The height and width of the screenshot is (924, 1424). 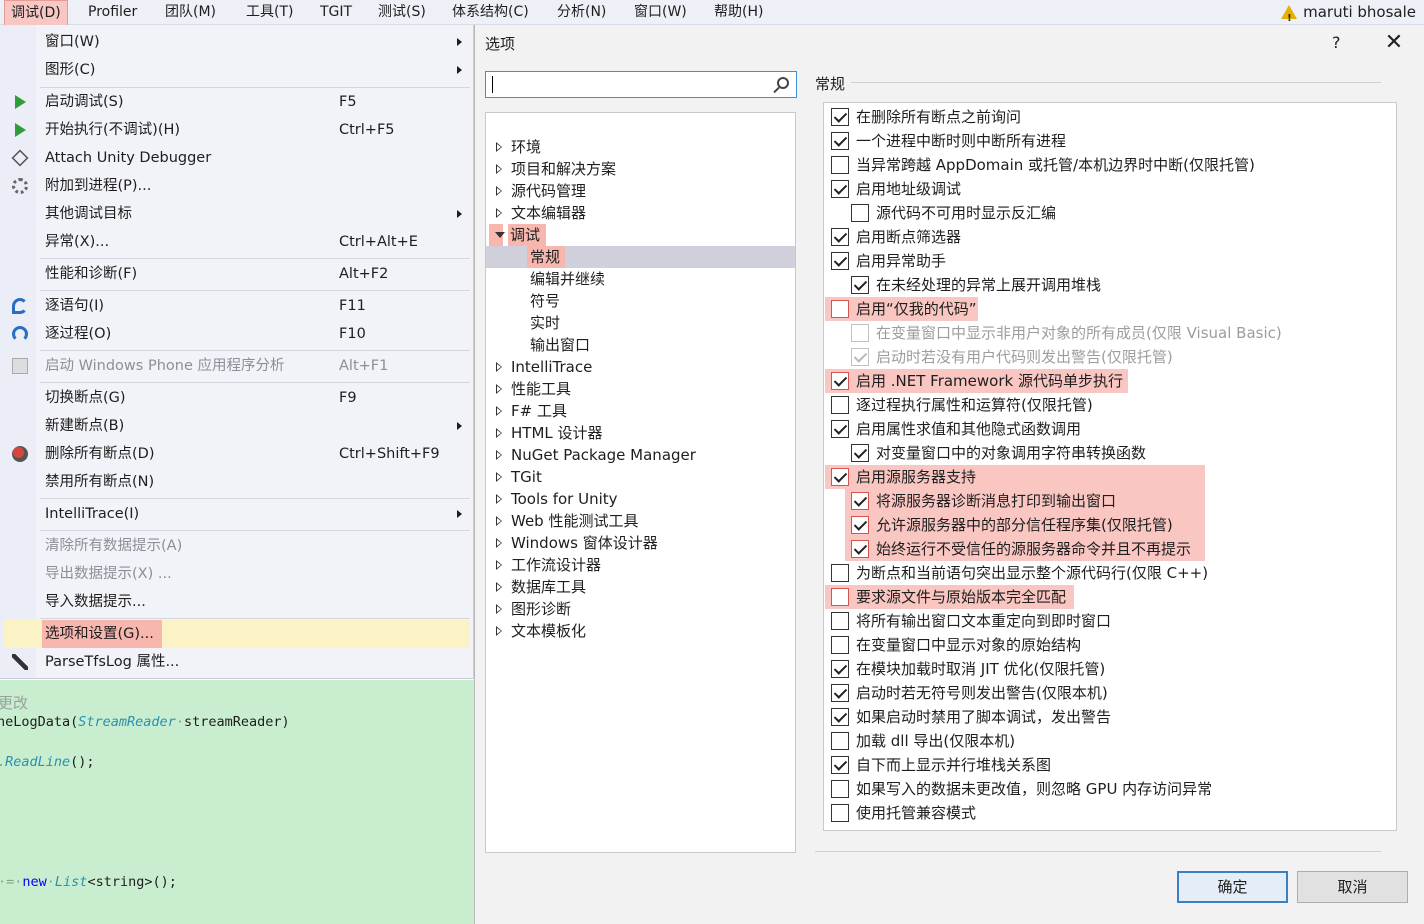 I want to click on option-row: 逐过程执行属性和运算符(仅限托管), so click(x=1105, y=405).